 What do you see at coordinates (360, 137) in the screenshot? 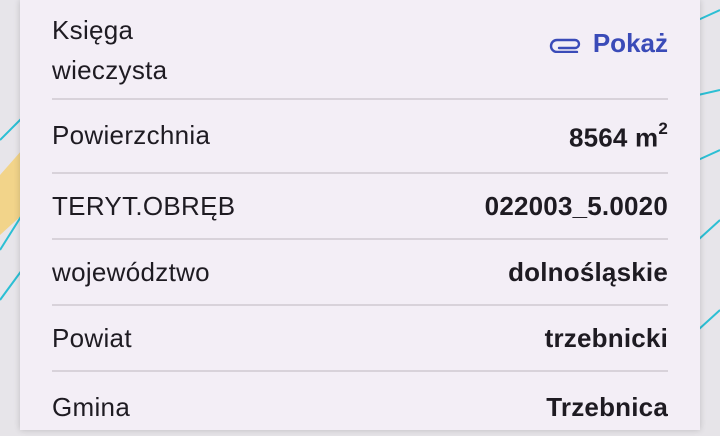
I see `area-row: Powierzchnia 8564 m2` at bounding box center [360, 137].